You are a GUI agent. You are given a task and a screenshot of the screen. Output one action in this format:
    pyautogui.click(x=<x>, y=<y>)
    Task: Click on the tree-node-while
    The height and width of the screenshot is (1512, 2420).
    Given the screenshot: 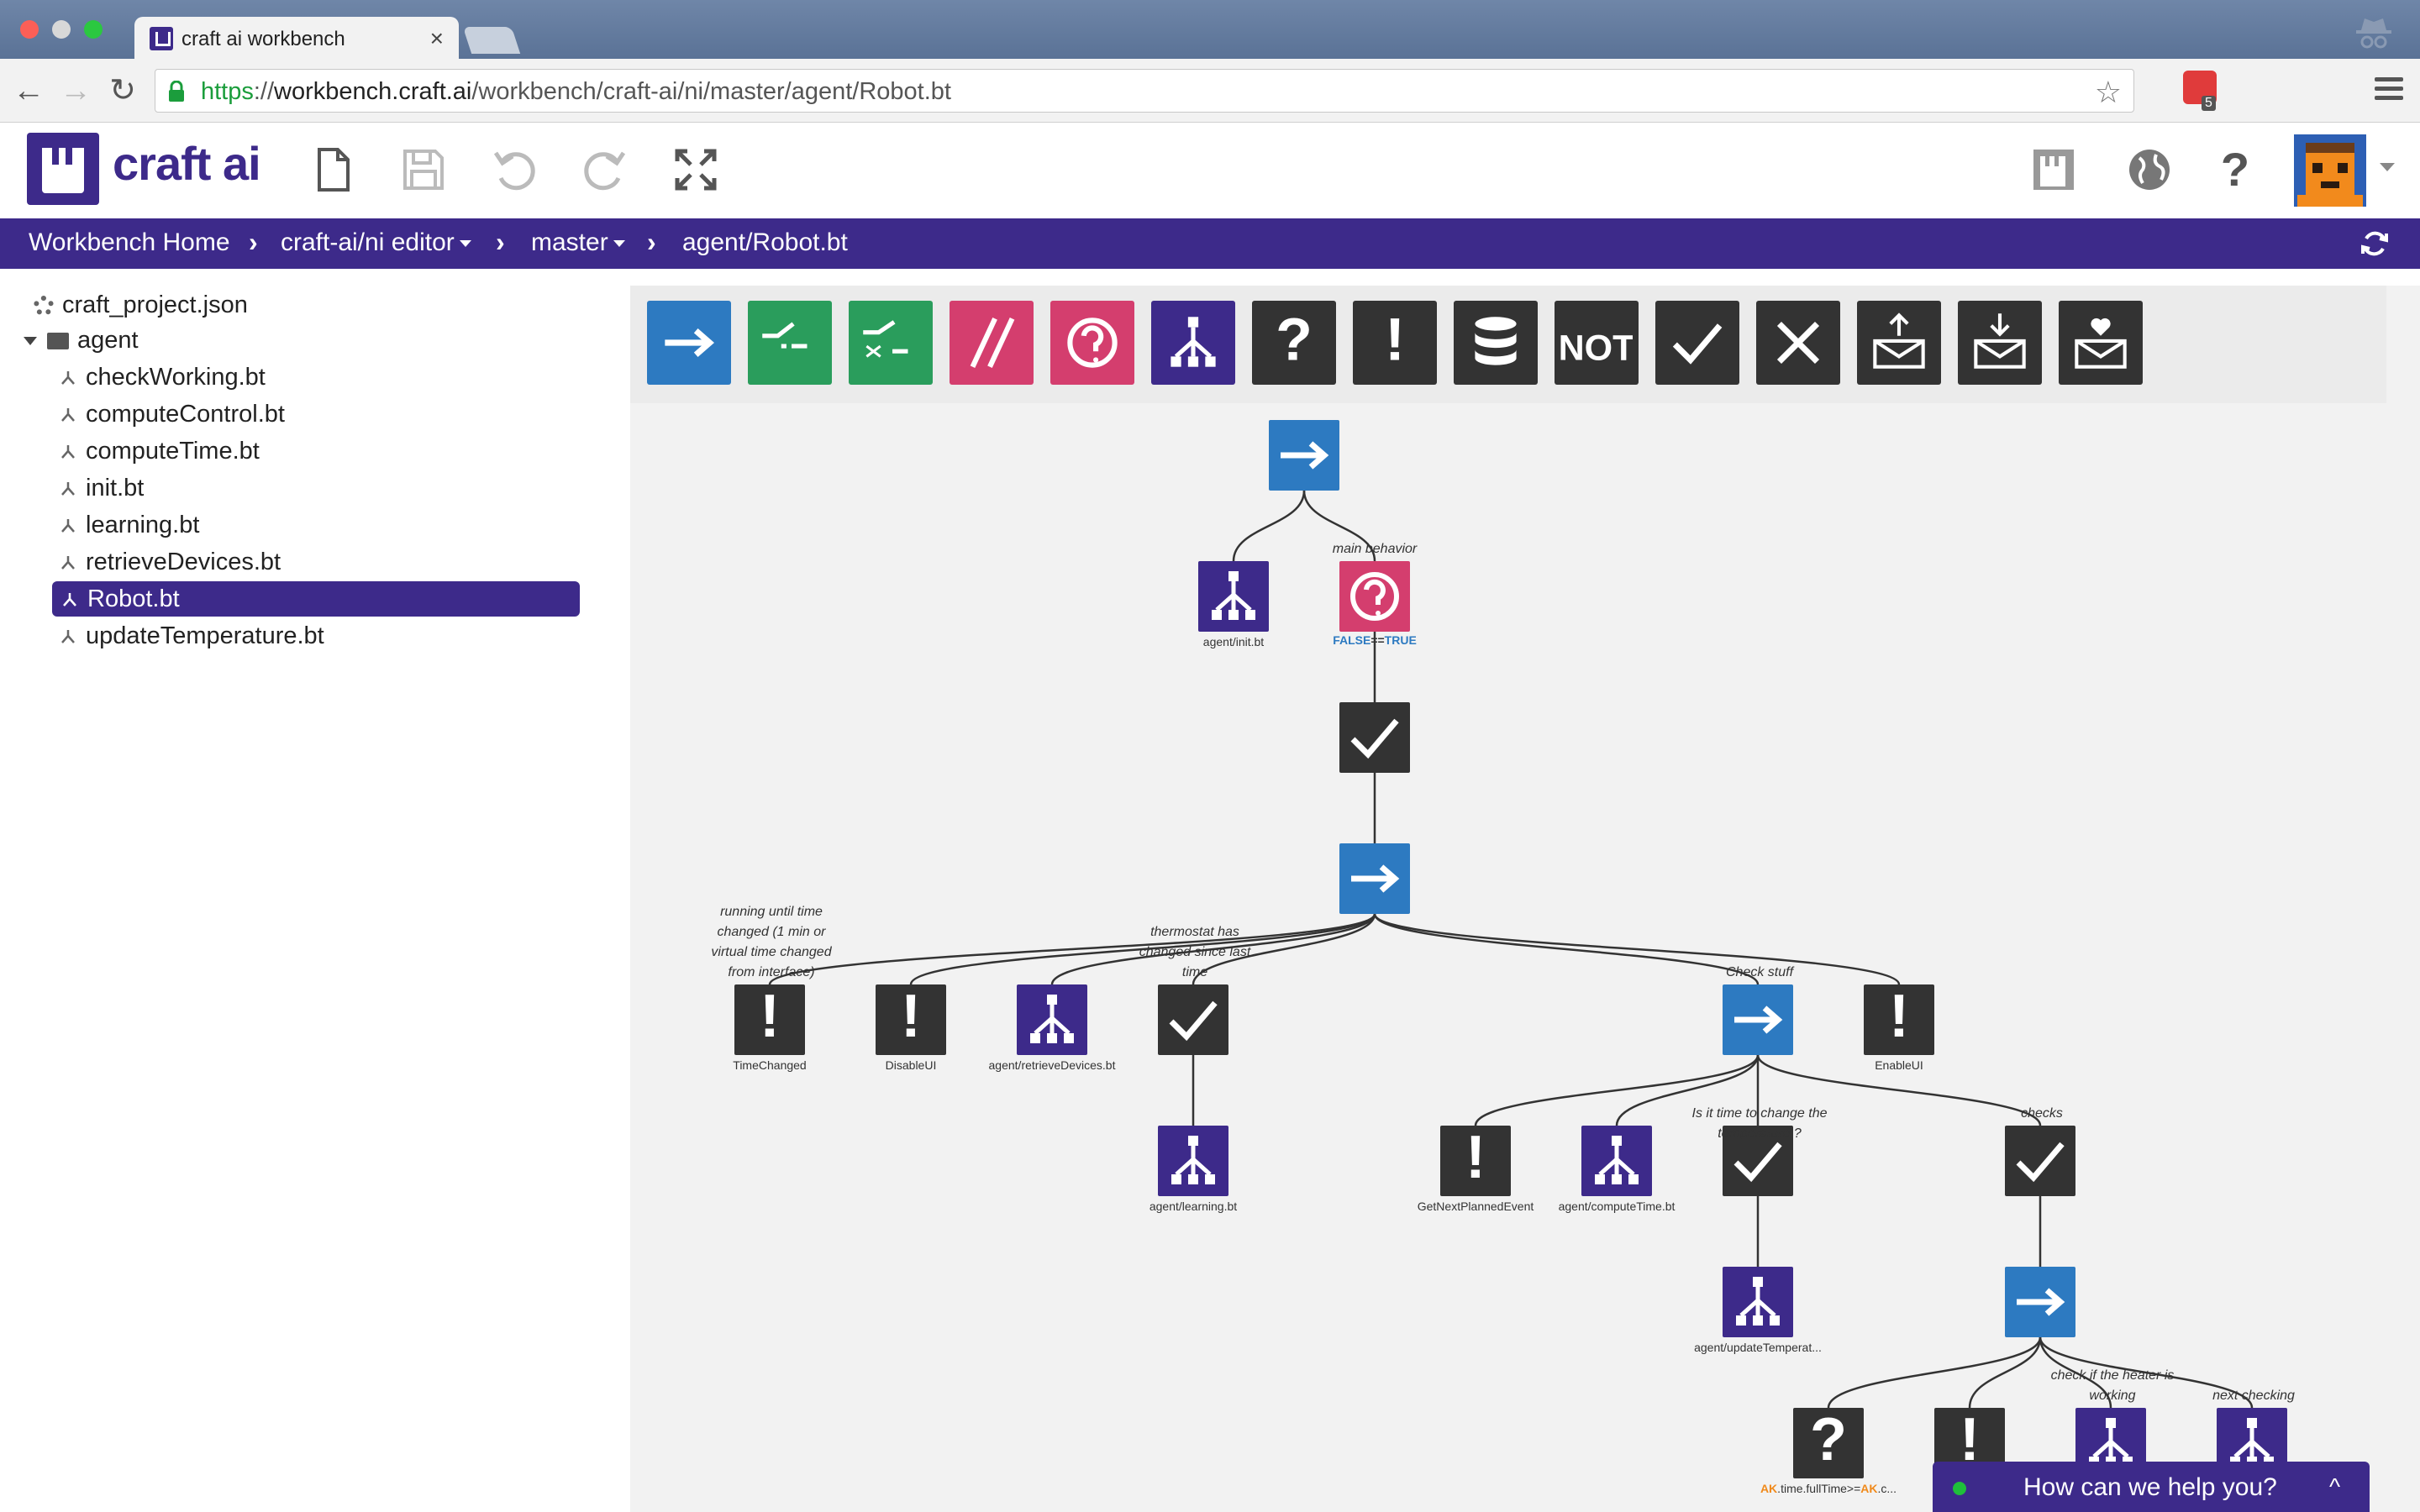 What is the action you would take?
    pyautogui.click(x=1375, y=596)
    